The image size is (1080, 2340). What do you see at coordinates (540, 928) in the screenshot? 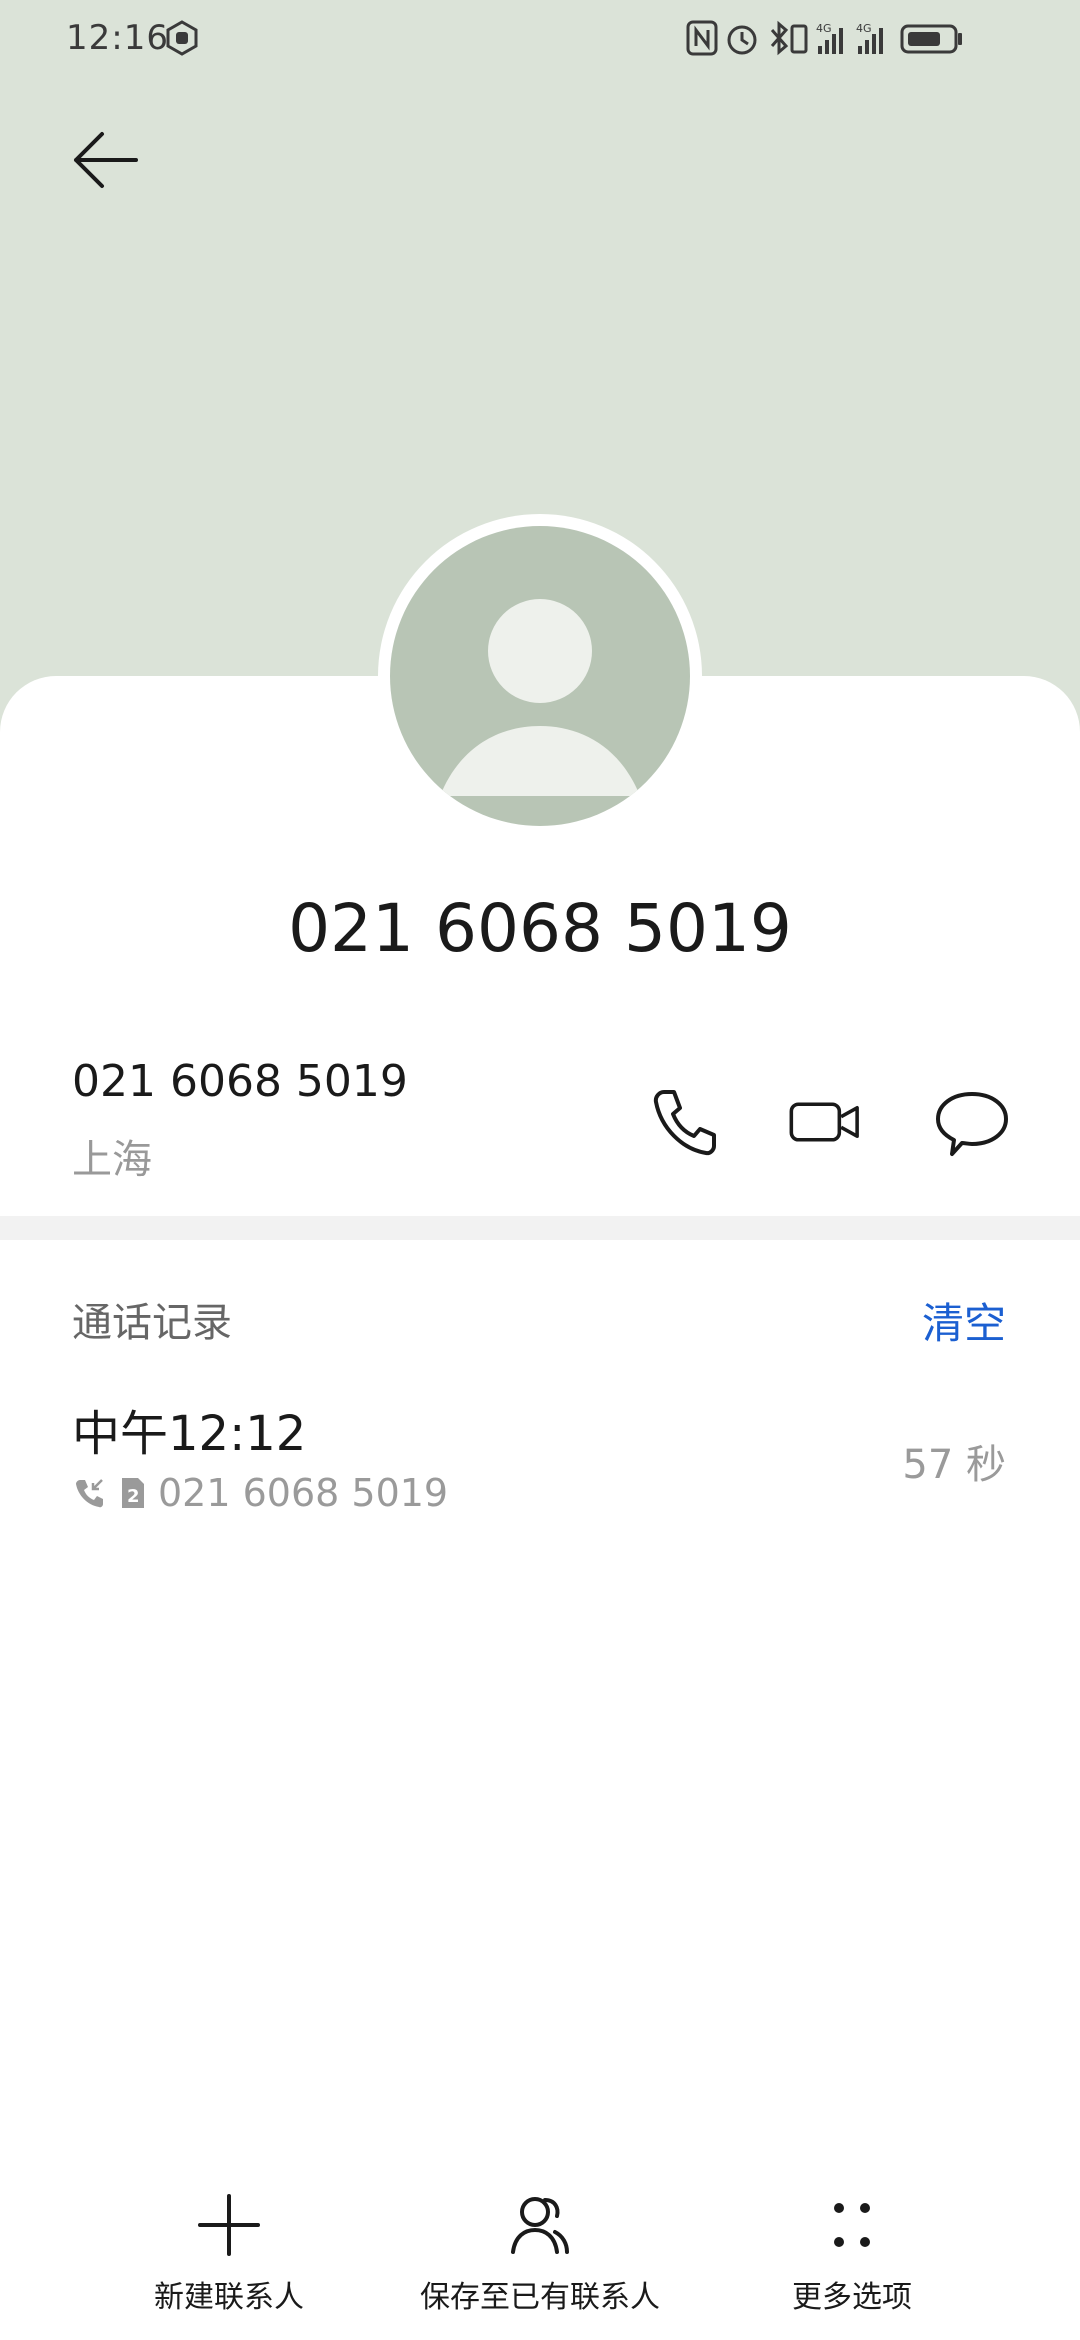
I see `contact-display-name: 021 6068 5019` at bounding box center [540, 928].